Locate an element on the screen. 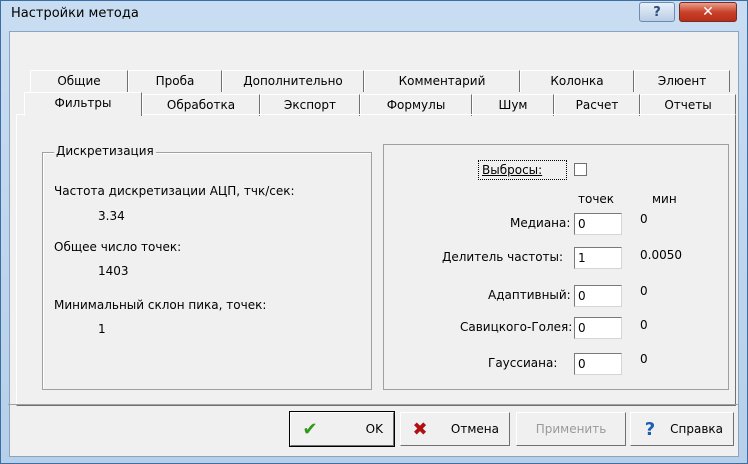 Image resolution: width=748 pixels, height=464 pixels. median-input: 0 is located at coordinates (598, 224).